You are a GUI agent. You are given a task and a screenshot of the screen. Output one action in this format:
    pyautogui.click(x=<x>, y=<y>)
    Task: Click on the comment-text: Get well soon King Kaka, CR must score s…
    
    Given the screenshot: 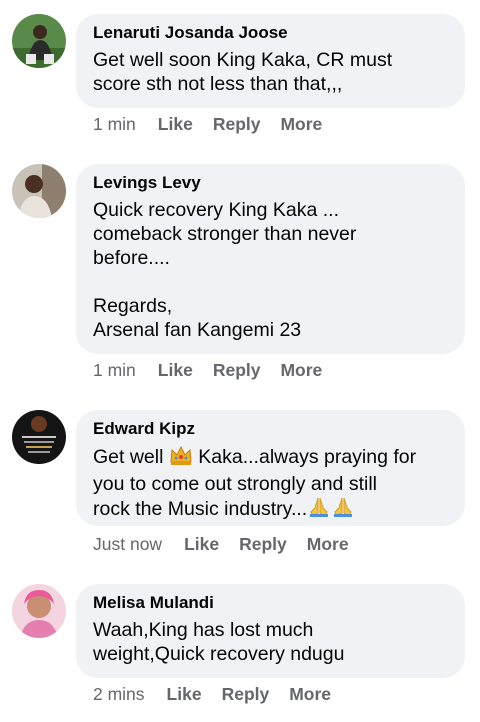 What is the action you would take?
    pyautogui.click(x=243, y=72)
    